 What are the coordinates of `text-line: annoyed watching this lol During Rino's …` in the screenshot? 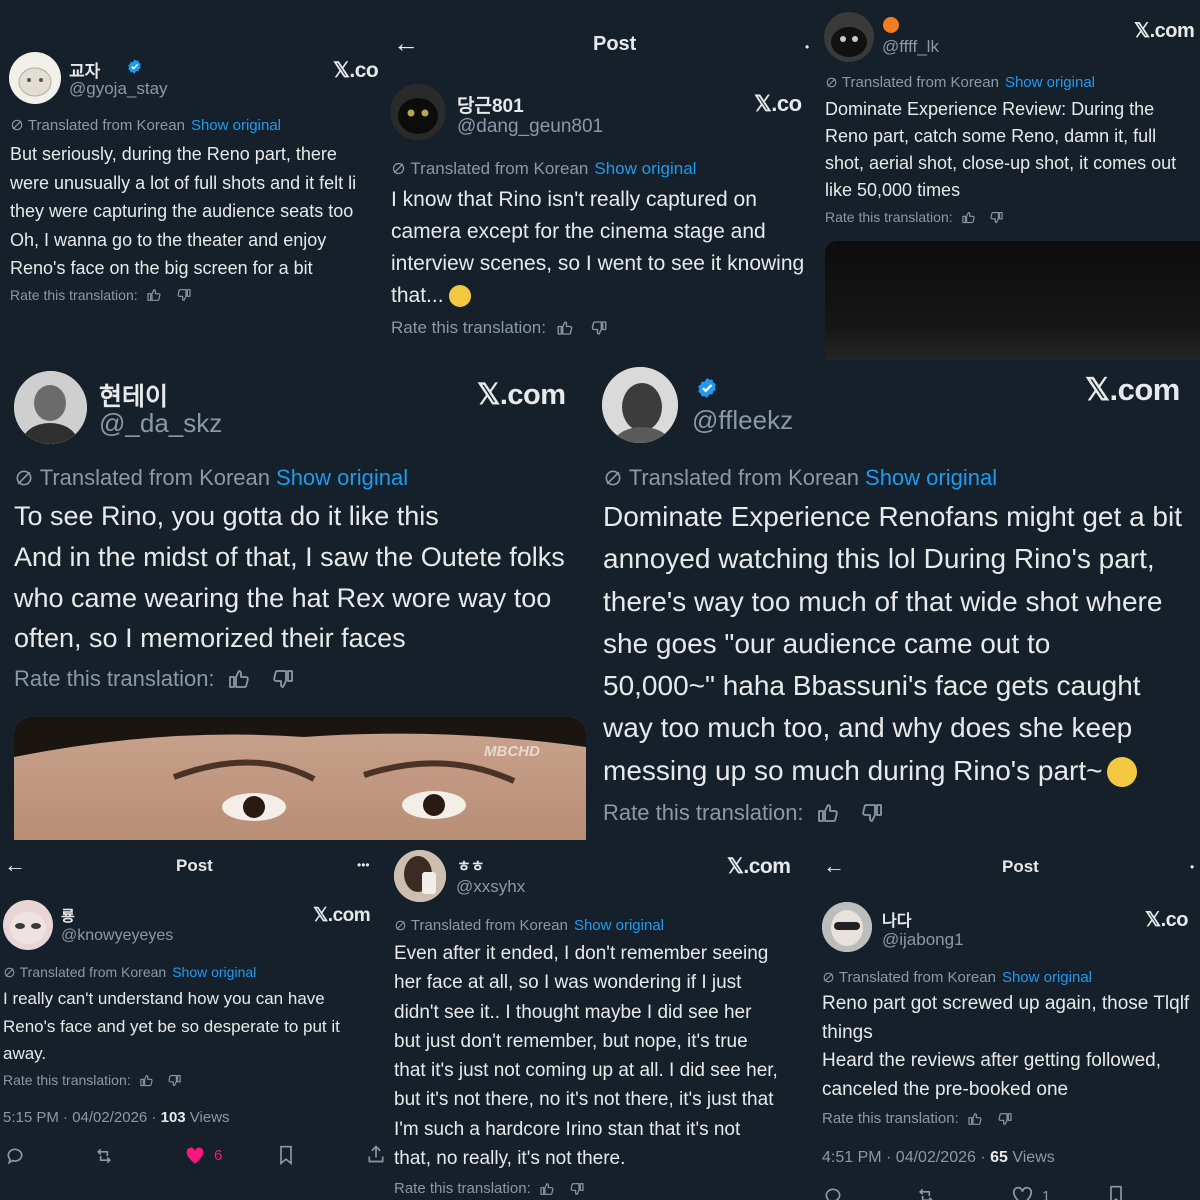 It's located at (879, 559).